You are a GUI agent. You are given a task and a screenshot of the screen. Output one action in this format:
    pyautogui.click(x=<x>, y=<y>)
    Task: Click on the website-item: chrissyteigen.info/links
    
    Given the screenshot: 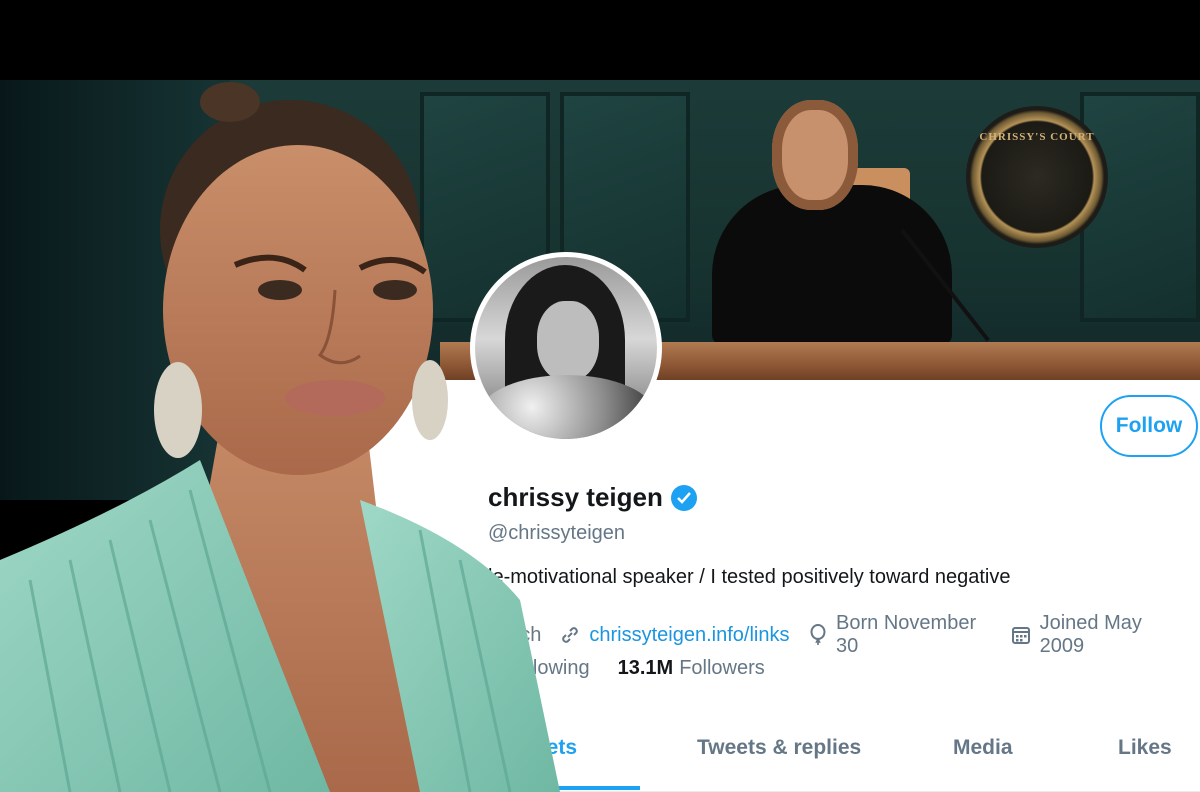 What is the action you would take?
    pyautogui.click(x=674, y=635)
    